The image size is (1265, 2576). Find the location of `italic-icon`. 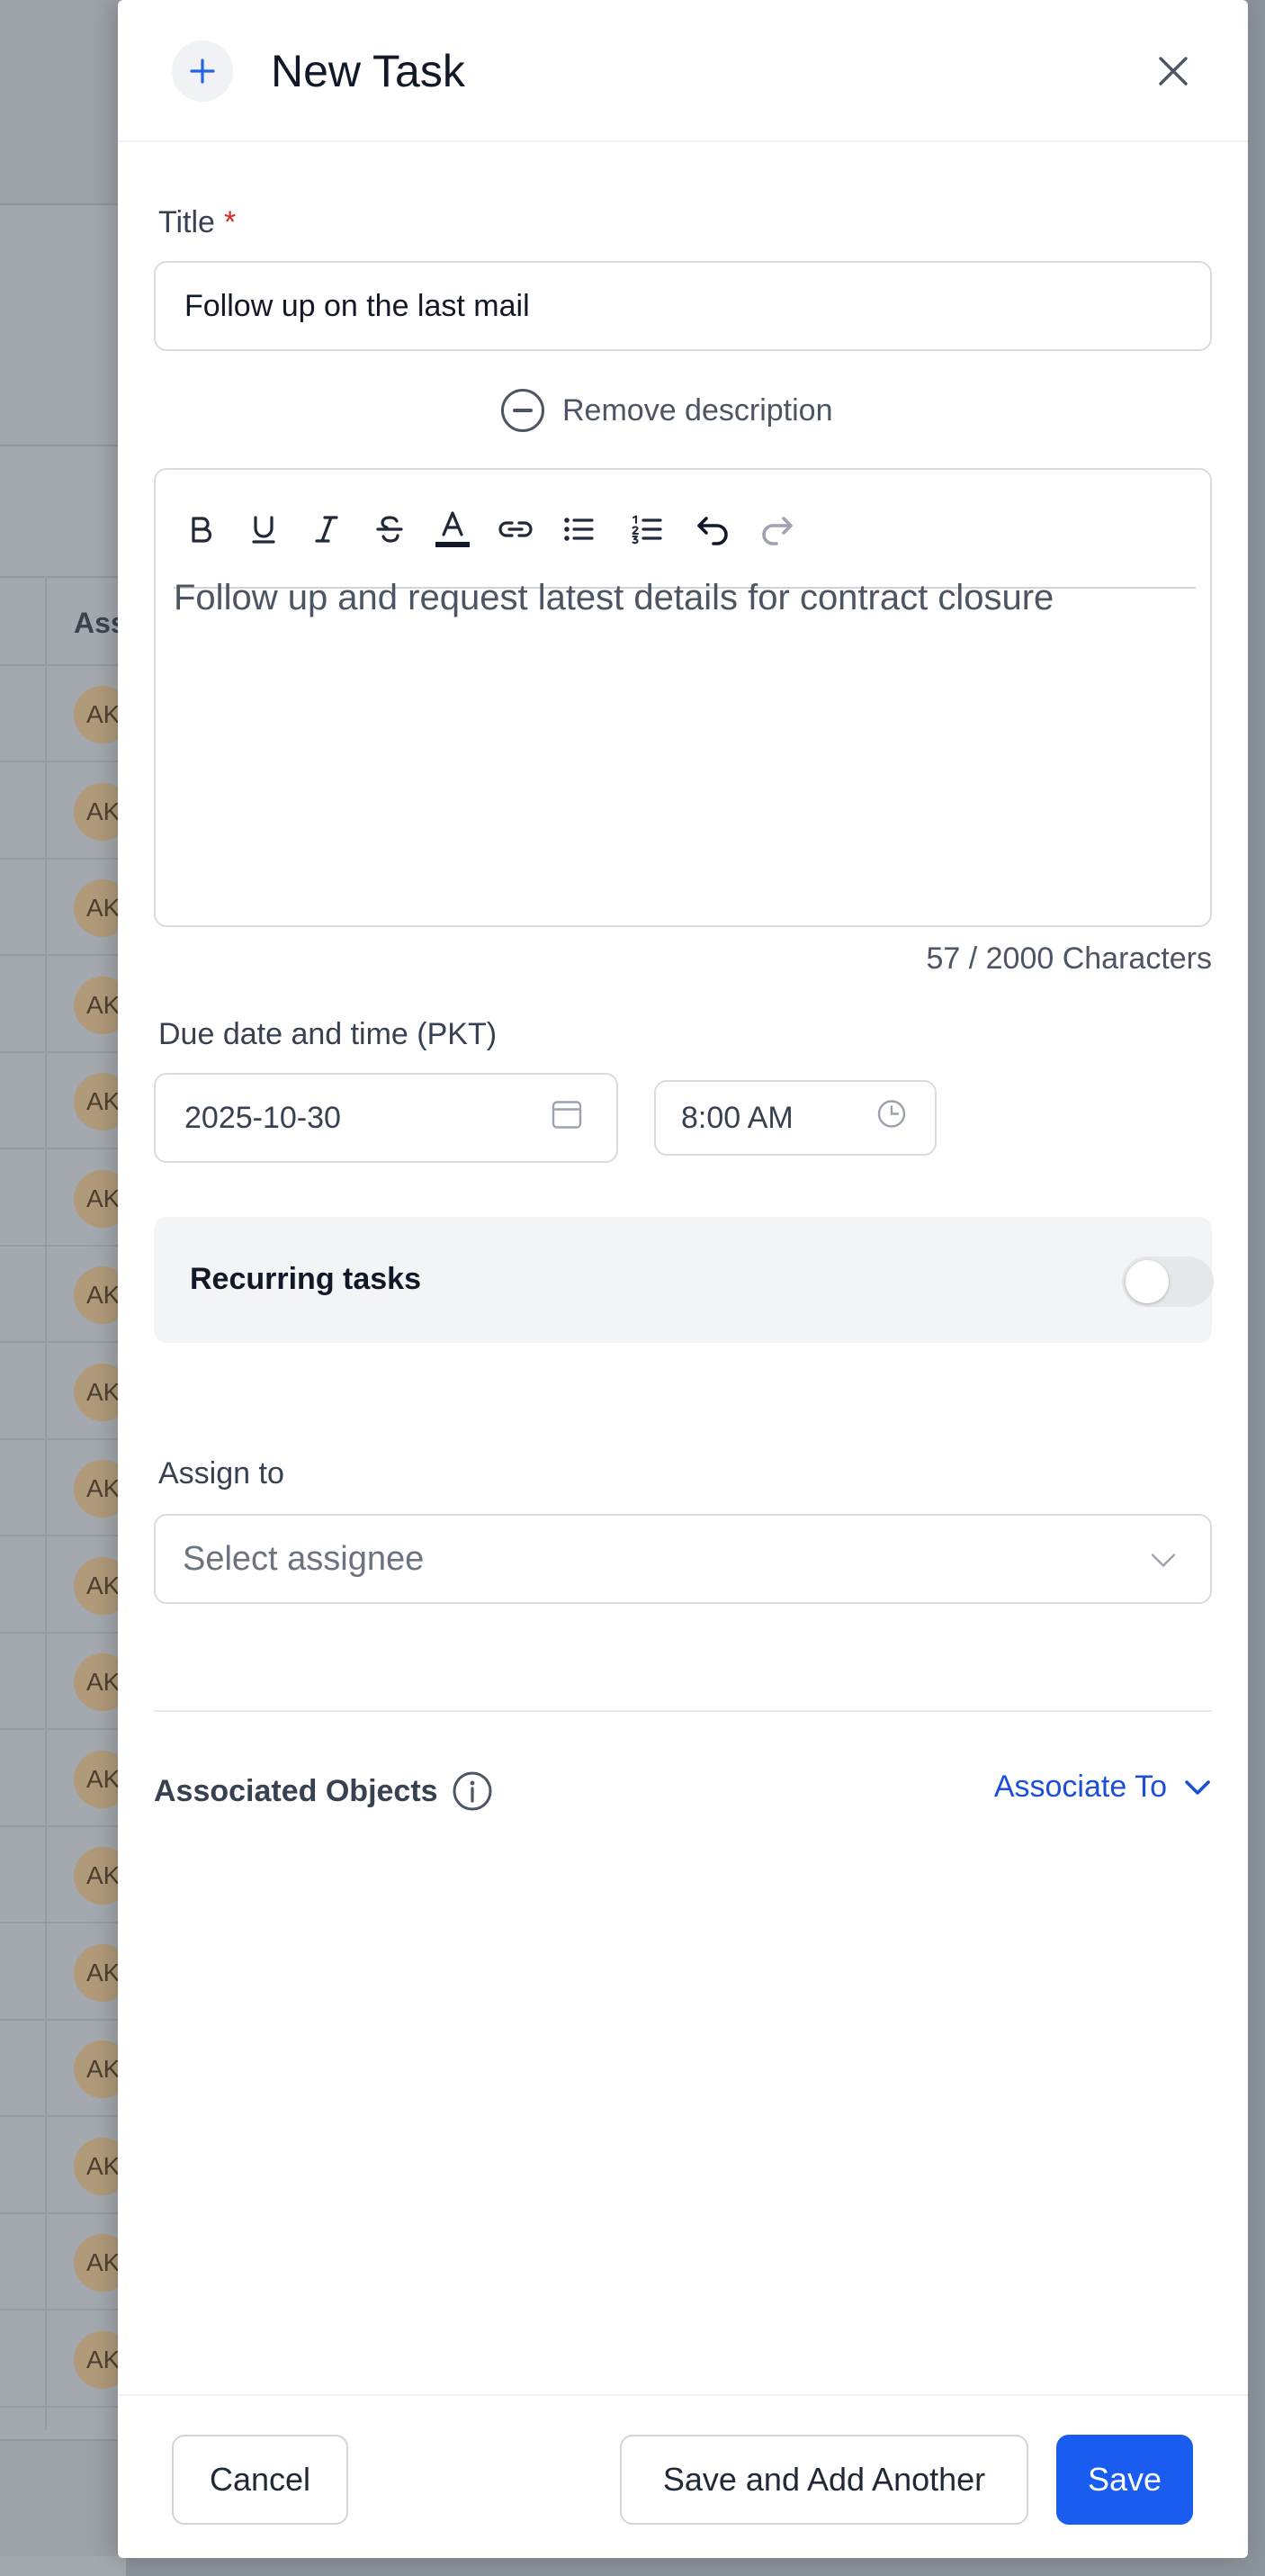

italic-icon is located at coordinates (327, 529).